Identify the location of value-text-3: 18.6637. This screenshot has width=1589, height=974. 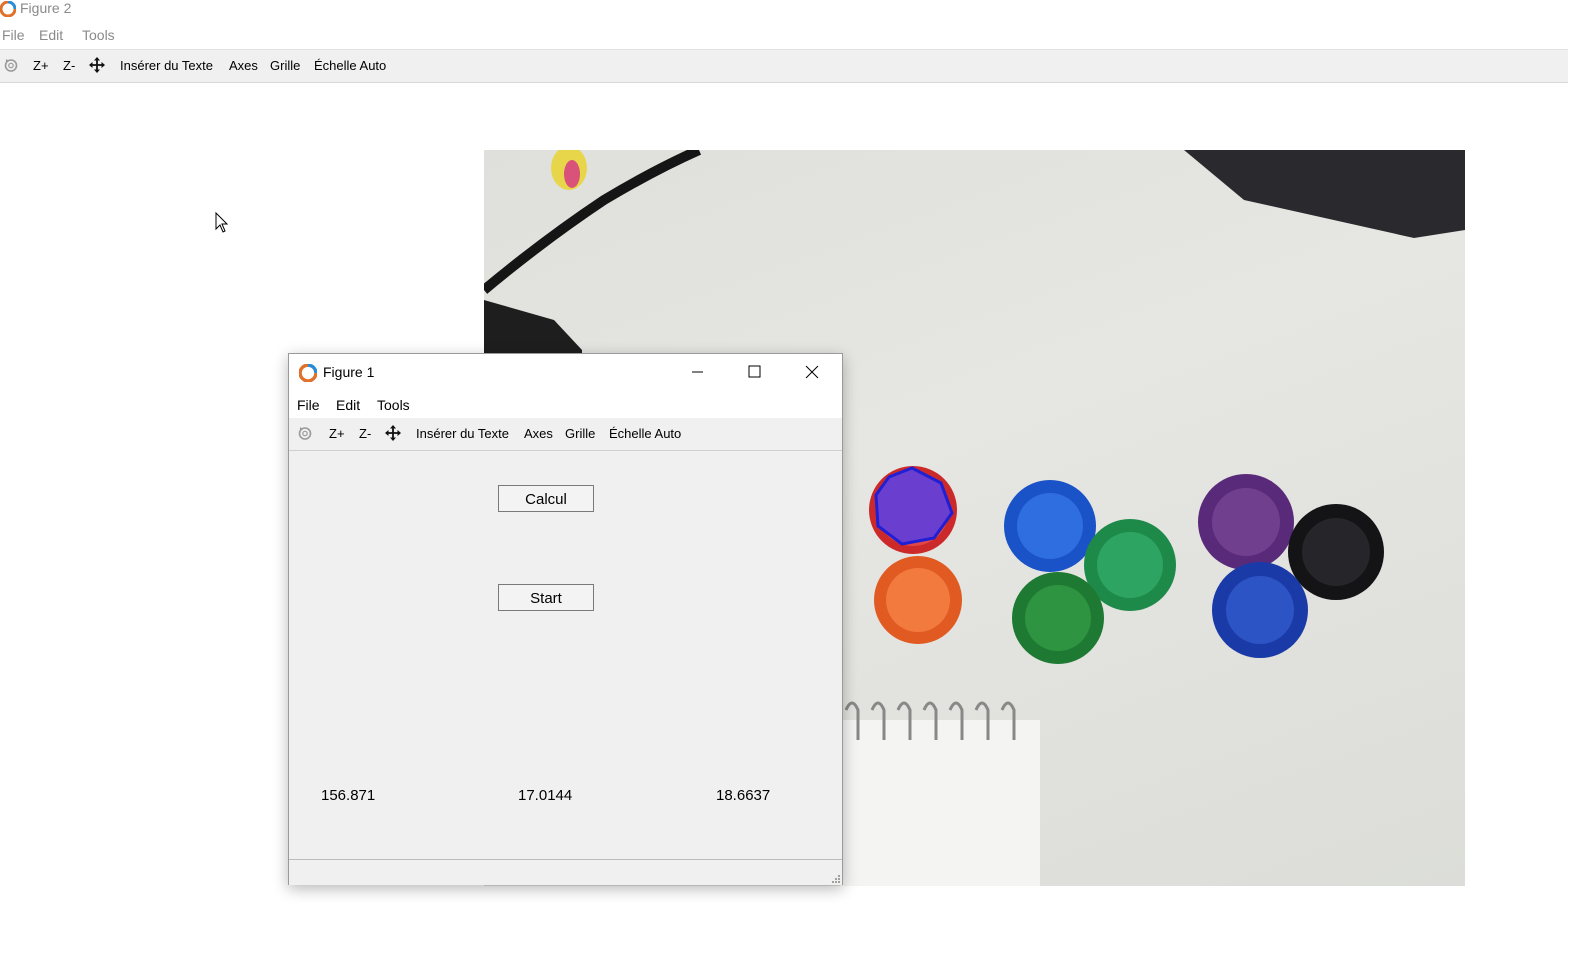
(743, 795).